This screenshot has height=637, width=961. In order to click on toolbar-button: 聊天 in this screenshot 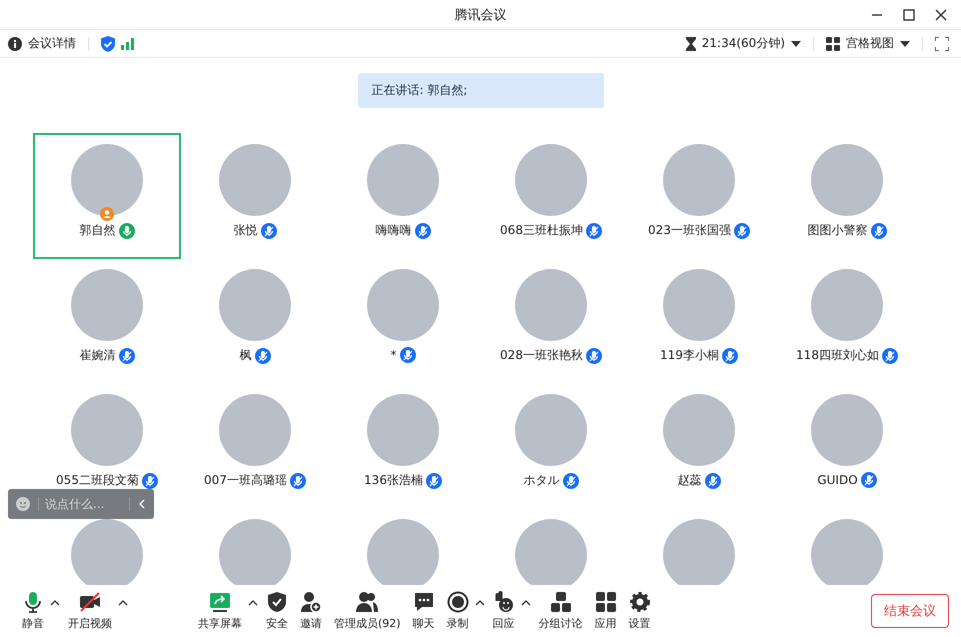, I will do `click(423, 611)`.